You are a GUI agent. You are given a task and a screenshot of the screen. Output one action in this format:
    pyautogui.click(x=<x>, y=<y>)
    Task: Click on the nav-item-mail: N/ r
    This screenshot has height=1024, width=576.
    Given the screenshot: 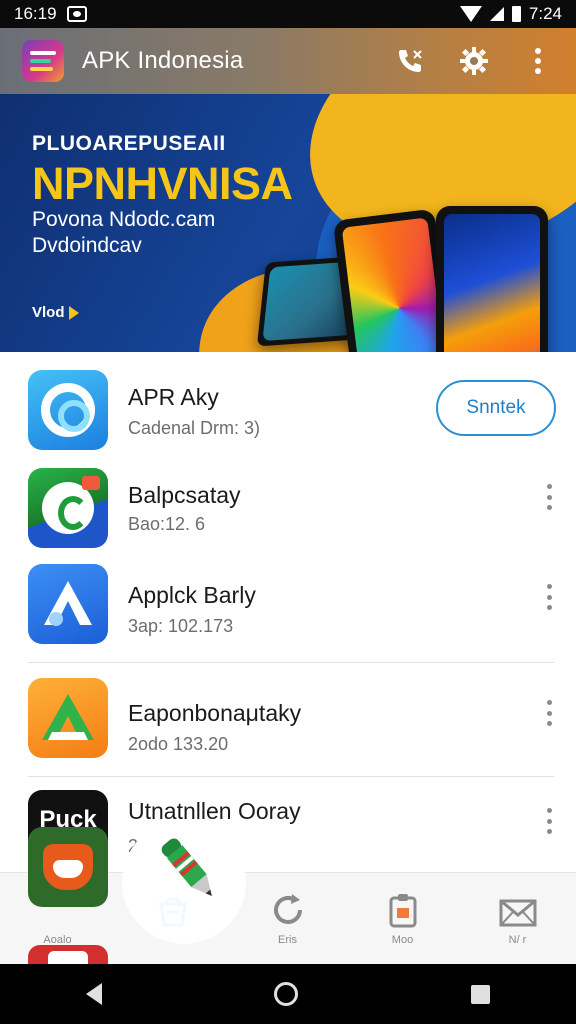 What is the action you would take?
    pyautogui.click(x=517, y=919)
    